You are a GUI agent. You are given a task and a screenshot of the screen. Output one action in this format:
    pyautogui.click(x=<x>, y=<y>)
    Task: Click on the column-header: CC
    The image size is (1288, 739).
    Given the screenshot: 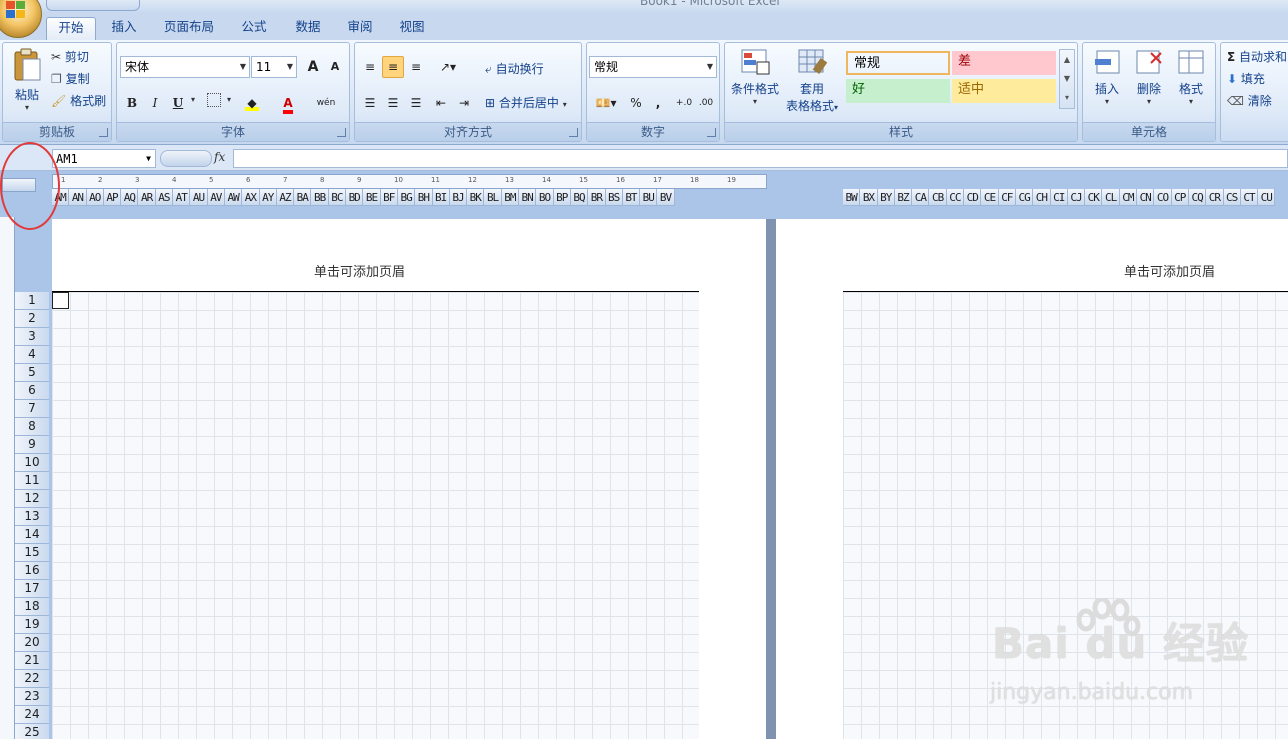 What is the action you would take?
    pyautogui.click(x=955, y=197)
    